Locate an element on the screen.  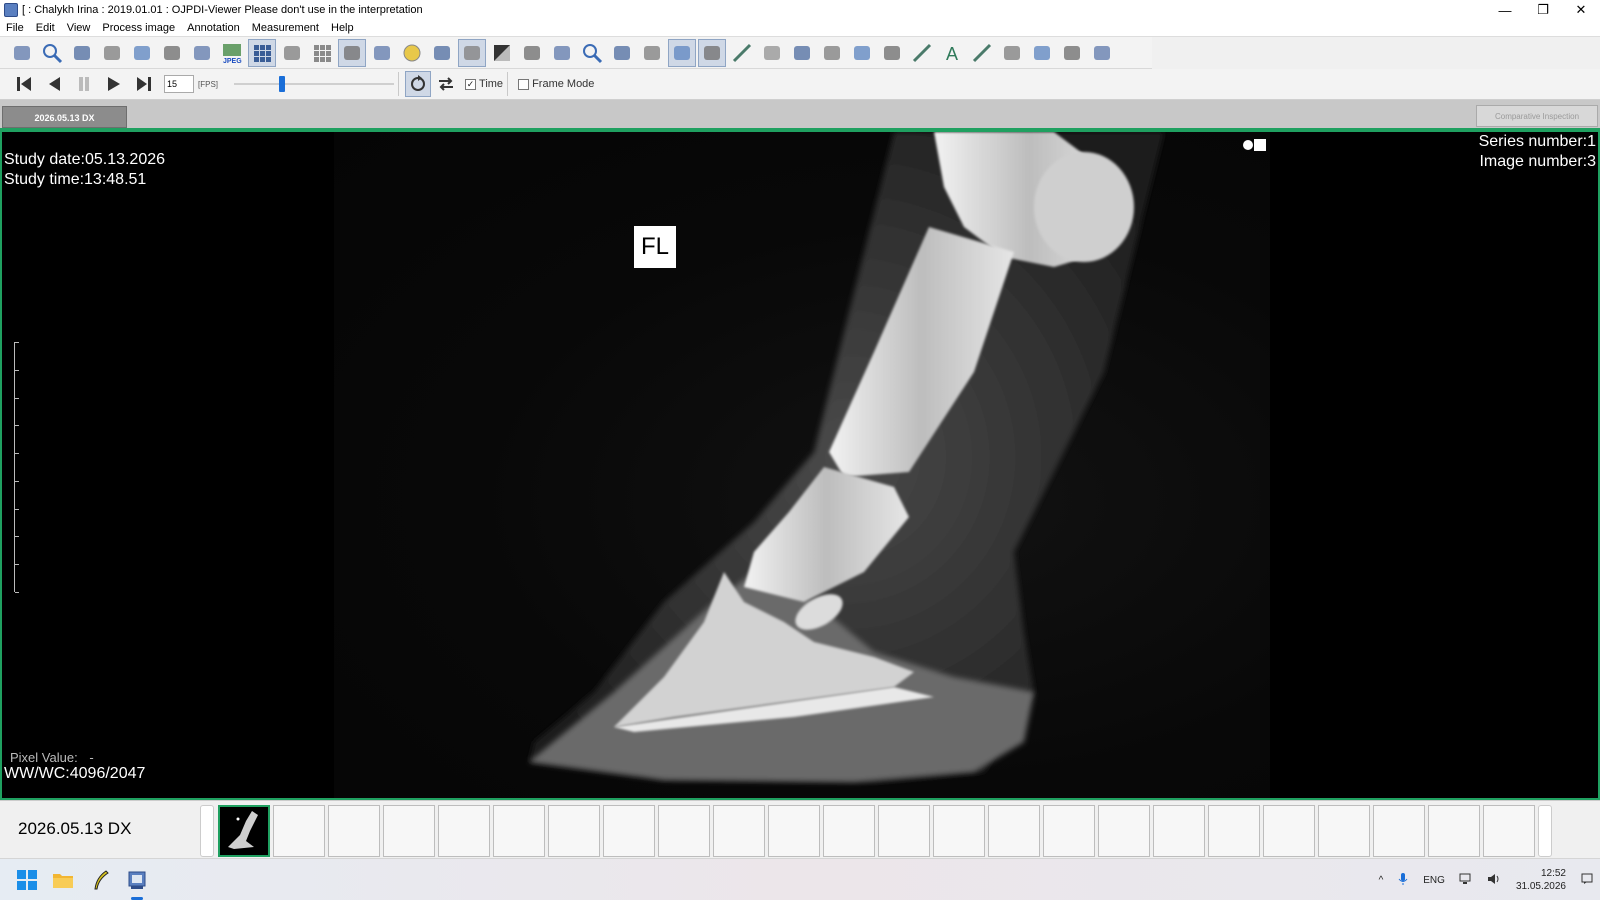
jpeg-button: JPEG is located at coordinates (232, 53).